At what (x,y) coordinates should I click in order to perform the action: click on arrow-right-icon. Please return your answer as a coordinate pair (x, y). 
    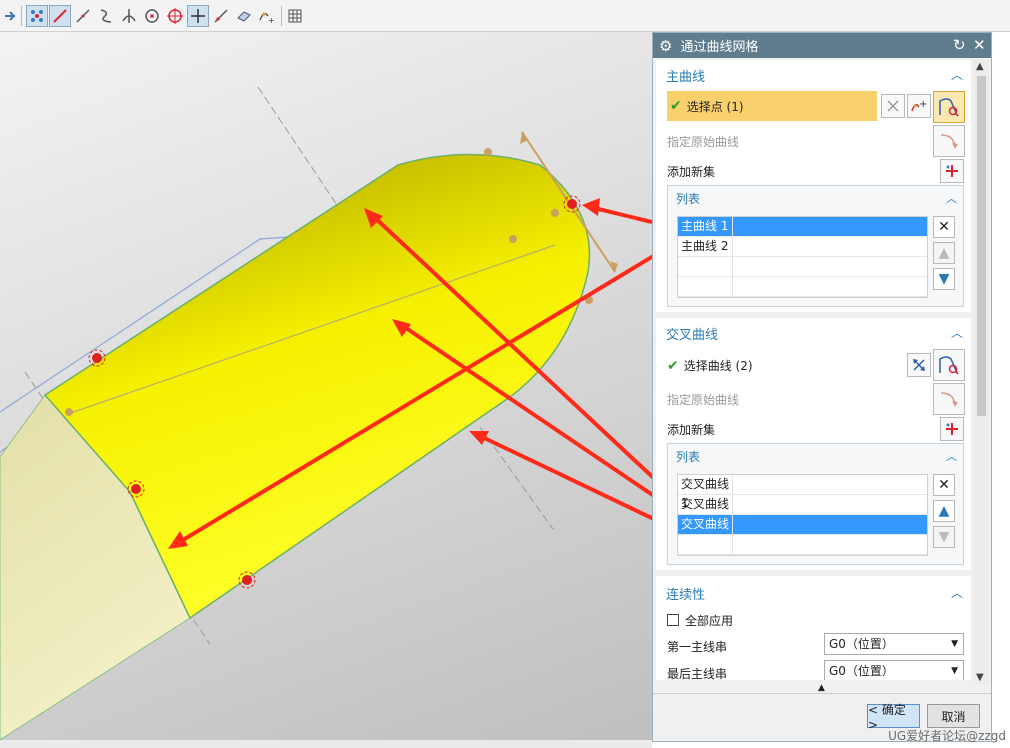
    Looking at the image, I should click on (11, 16).